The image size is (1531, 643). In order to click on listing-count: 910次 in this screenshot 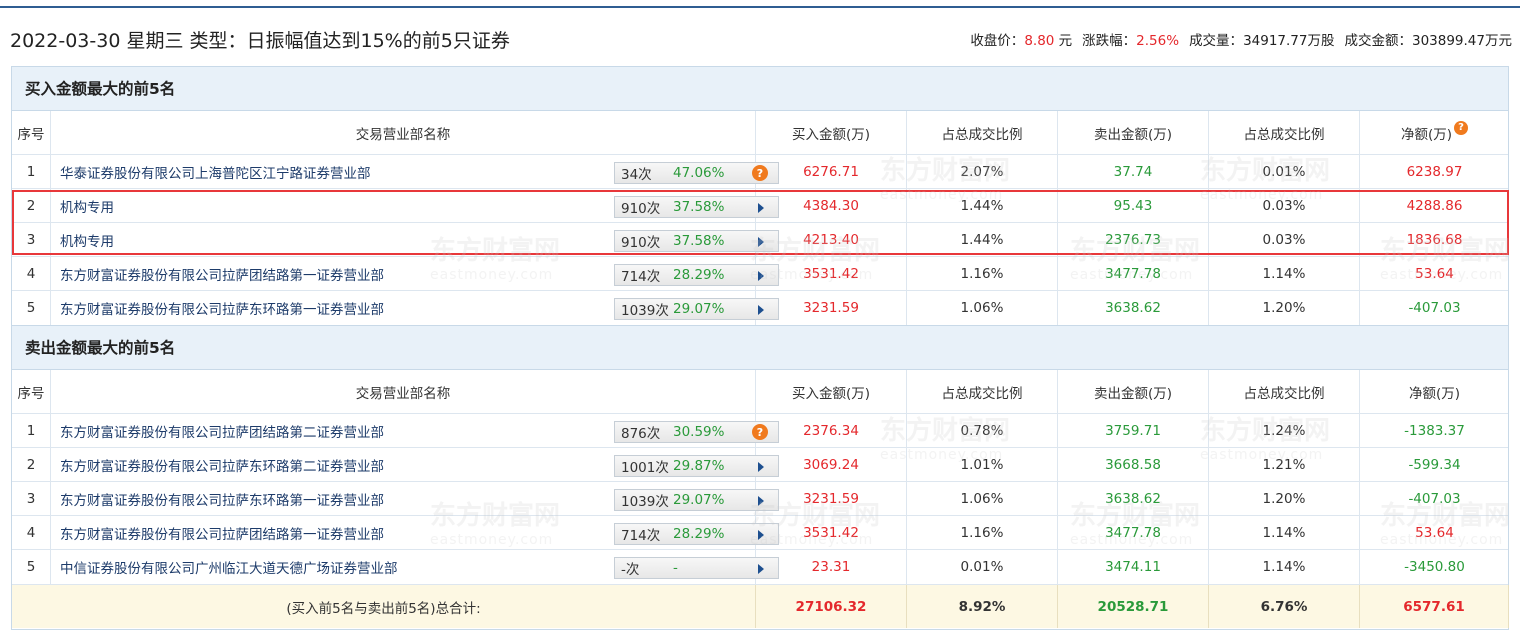, I will do `click(641, 243)`.